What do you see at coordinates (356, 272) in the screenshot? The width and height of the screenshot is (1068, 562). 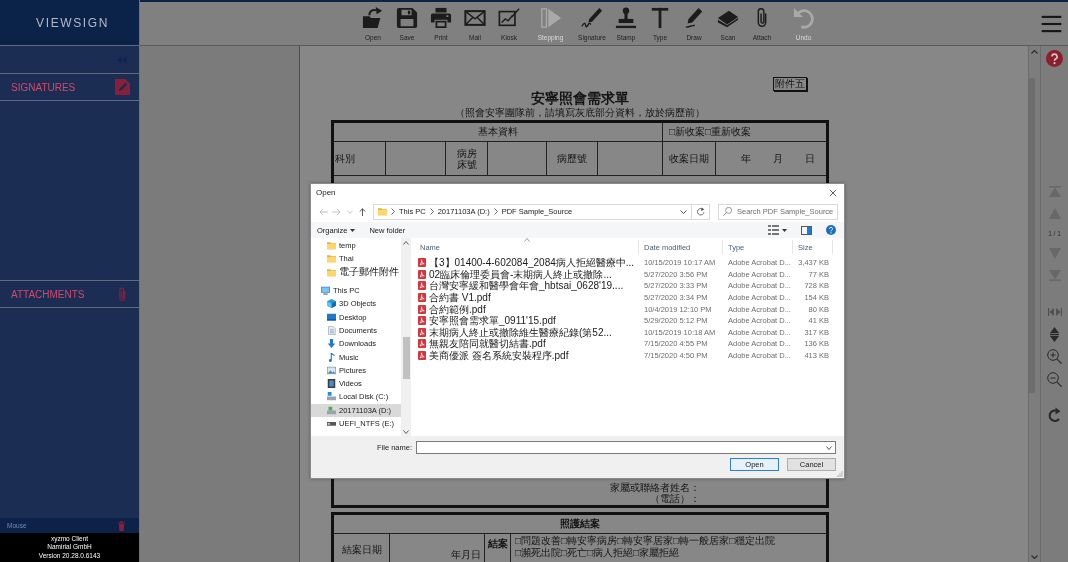 I see `nav-pane-item: 電子郵件附件` at bounding box center [356, 272].